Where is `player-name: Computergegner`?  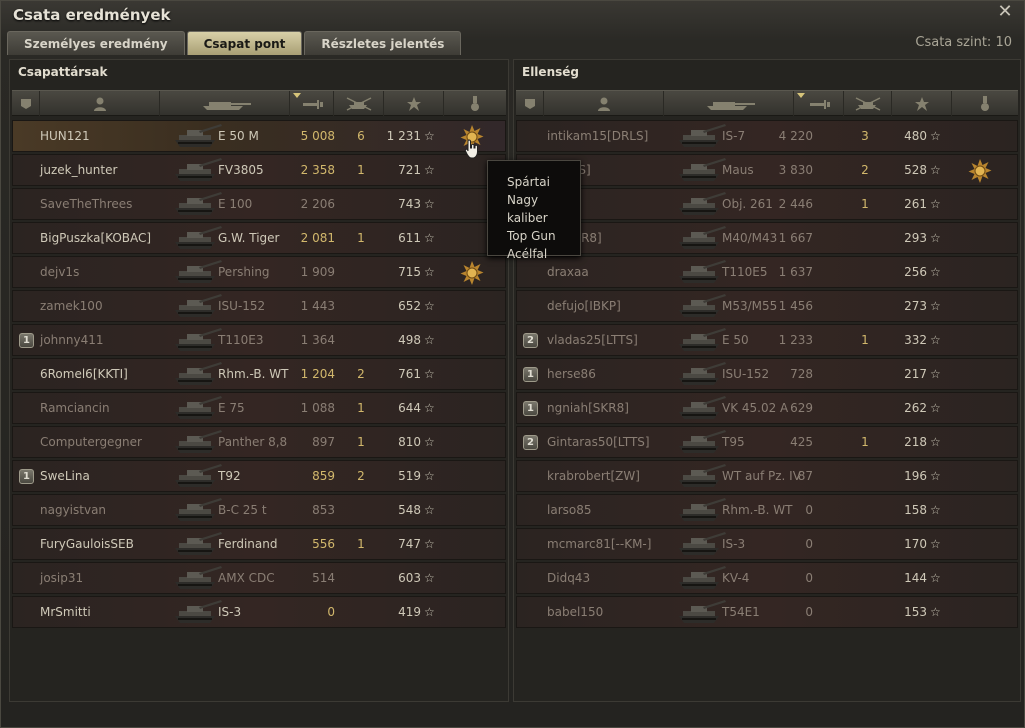
player-name: Computergegner is located at coordinates (91, 442).